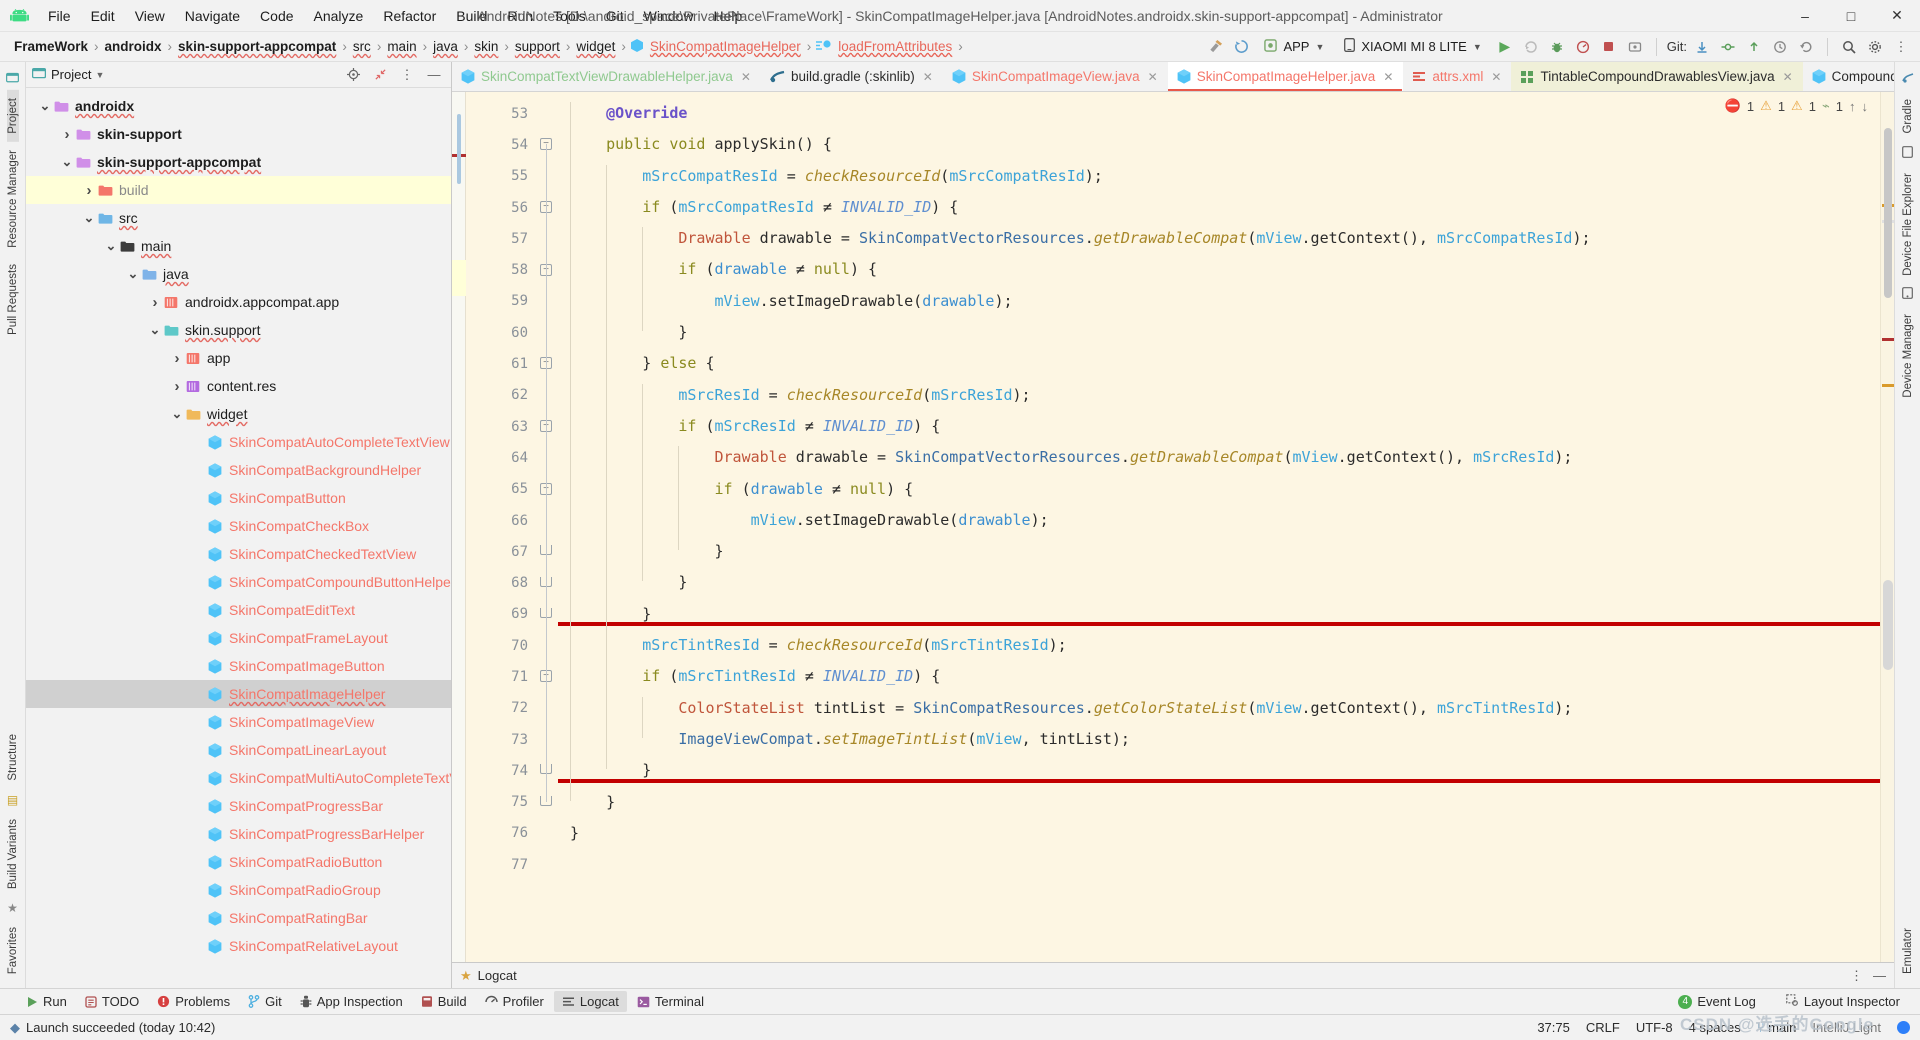  Describe the element at coordinates (445, 46) in the screenshot. I see `breadcrumb-java: java` at that location.